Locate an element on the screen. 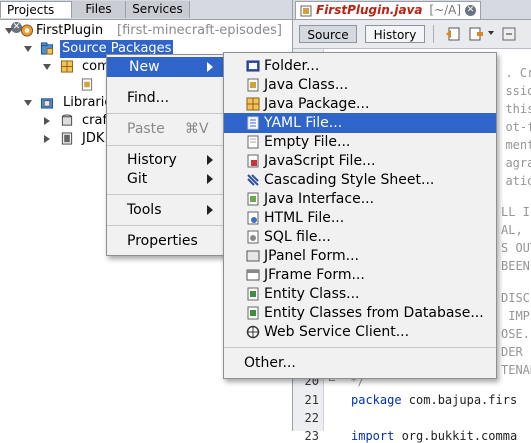 The width and height of the screenshot is (531, 443). editor-tab: FirstPlugin.java [~/A] ✕ is located at coordinates (388, 10).